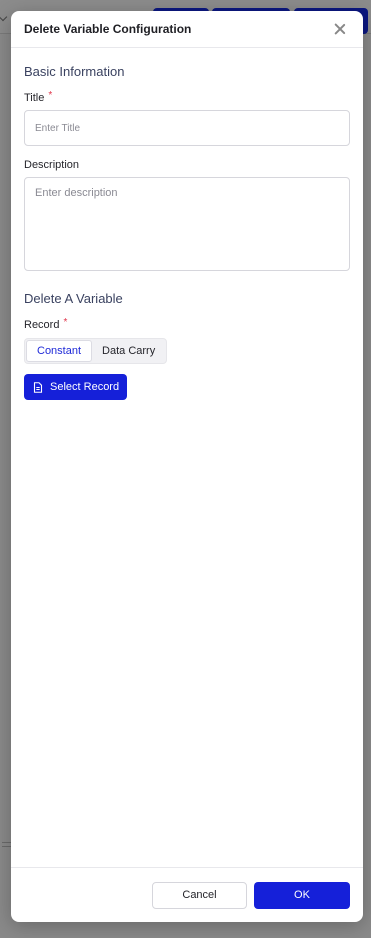 This screenshot has width=371, height=938. What do you see at coordinates (34, 98) in the screenshot?
I see `title-label-text: Title` at bounding box center [34, 98].